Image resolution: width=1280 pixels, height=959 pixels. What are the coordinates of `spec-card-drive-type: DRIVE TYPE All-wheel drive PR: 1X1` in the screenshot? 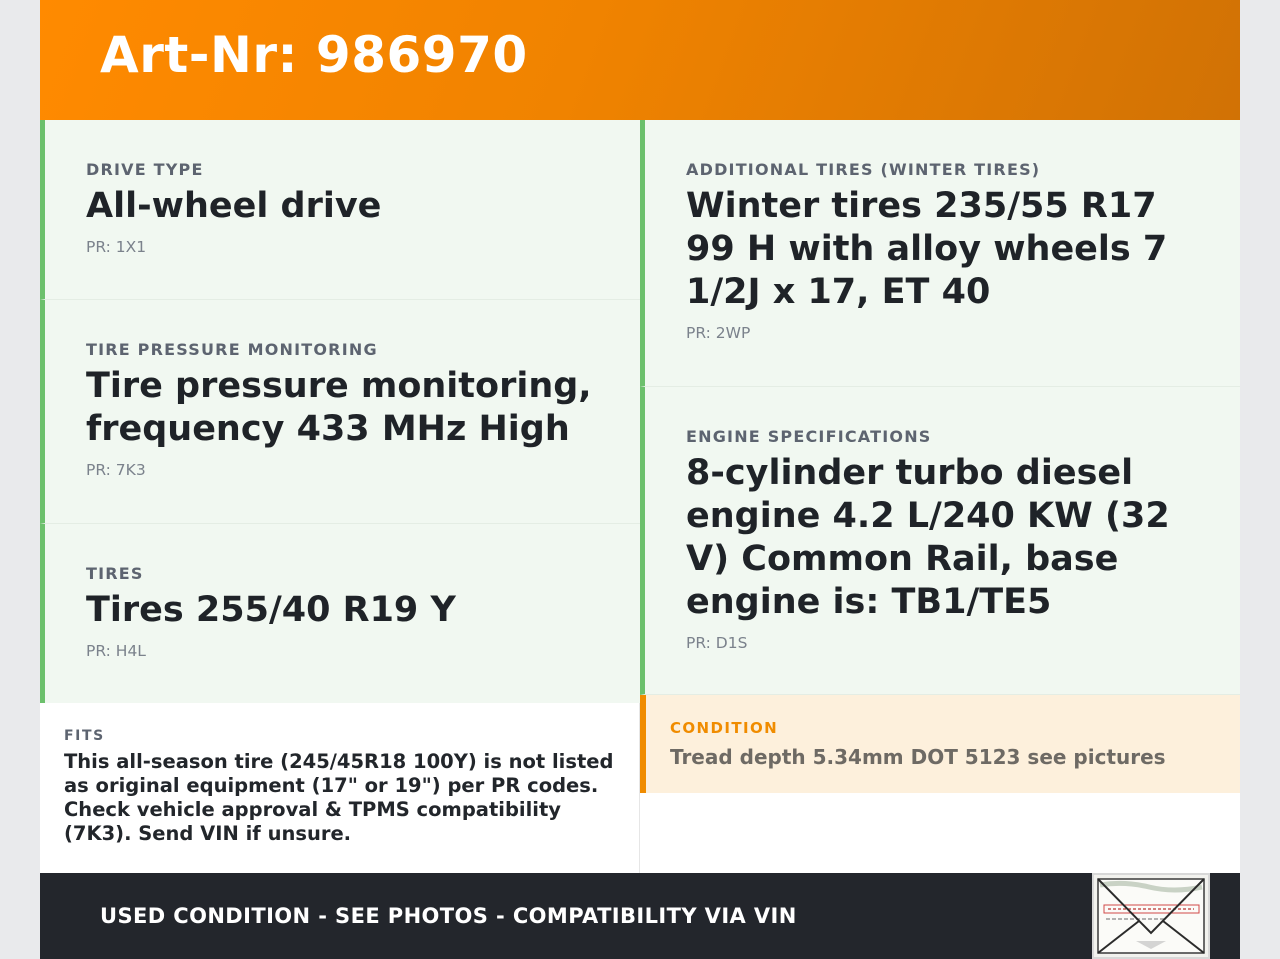 It's located at (340, 210).